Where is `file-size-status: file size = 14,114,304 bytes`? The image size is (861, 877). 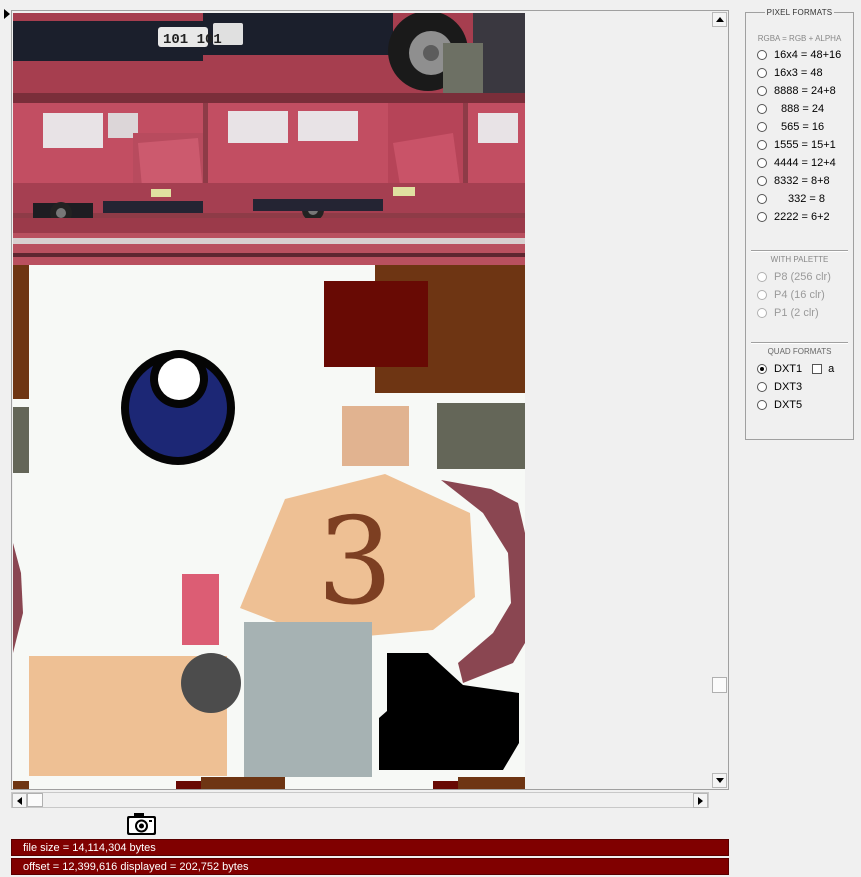 file-size-status: file size = 14,114,304 bytes is located at coordinates (370, 847).